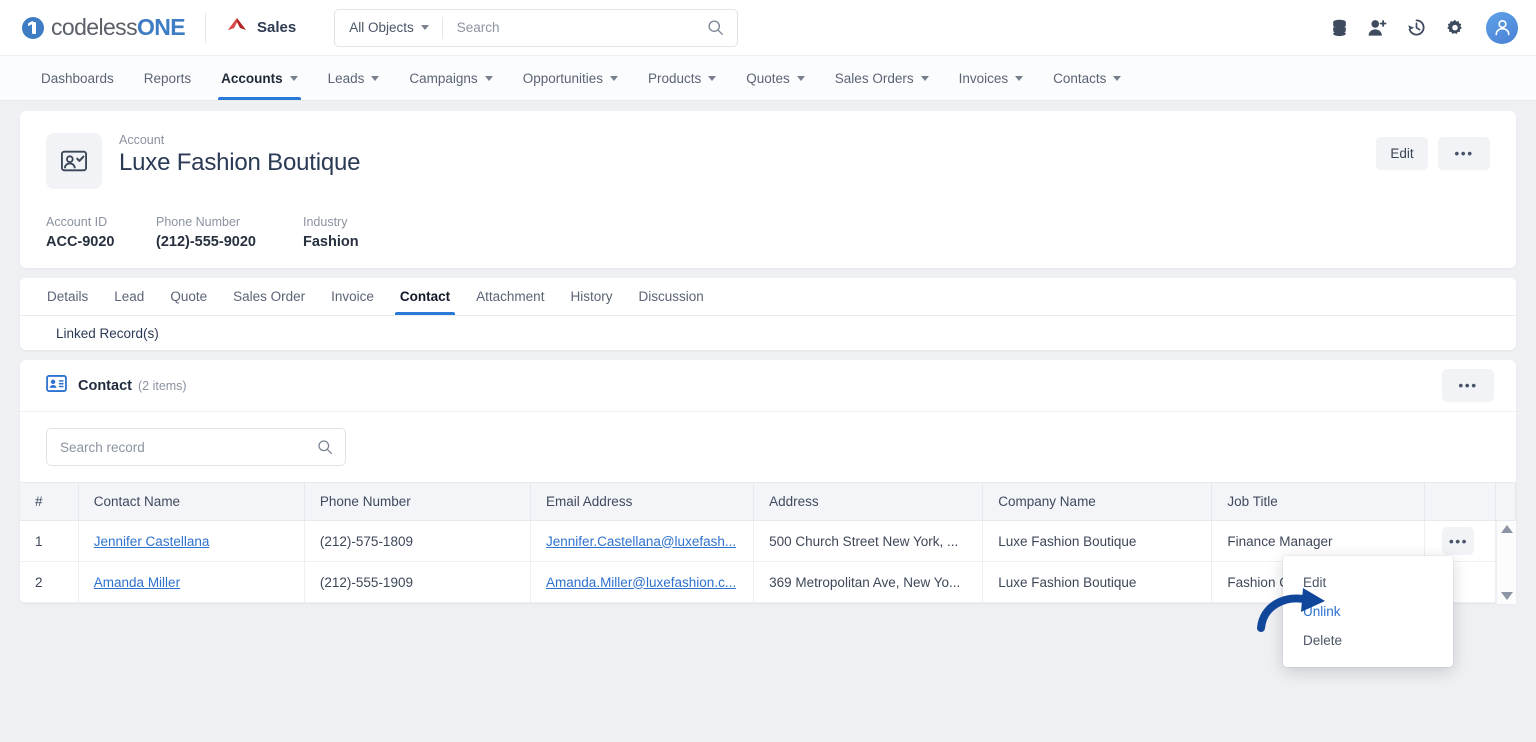  I want to click on tab-details: Details, so click(67, 296).